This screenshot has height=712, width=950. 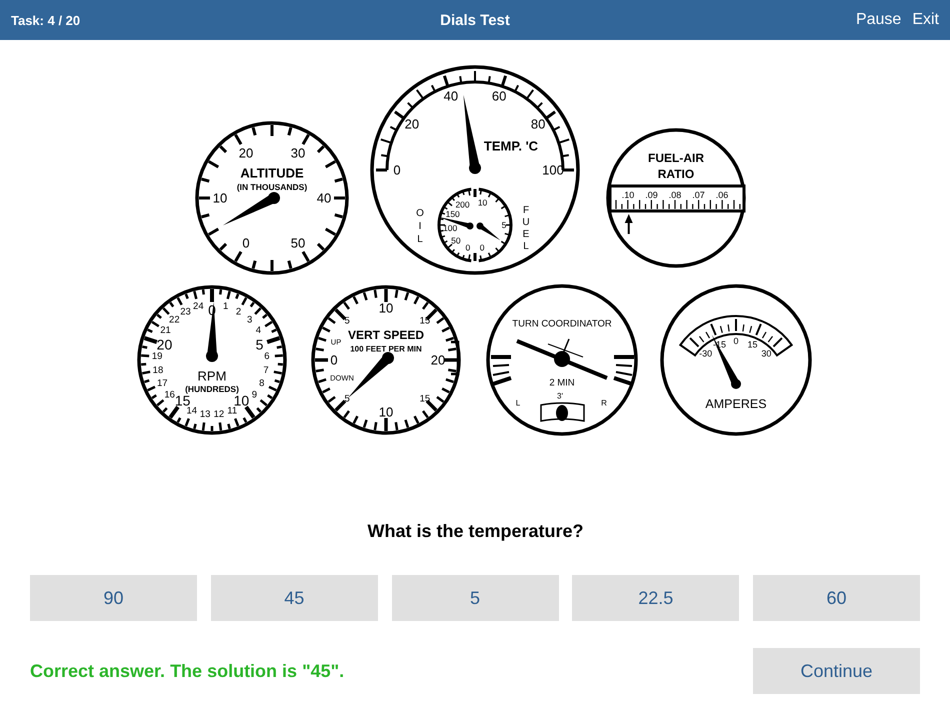 What do you see at coordinates (511, 146) in the screenshot?
I see `dial-title: TEMP. 'C` at bounding box center [511, 146].